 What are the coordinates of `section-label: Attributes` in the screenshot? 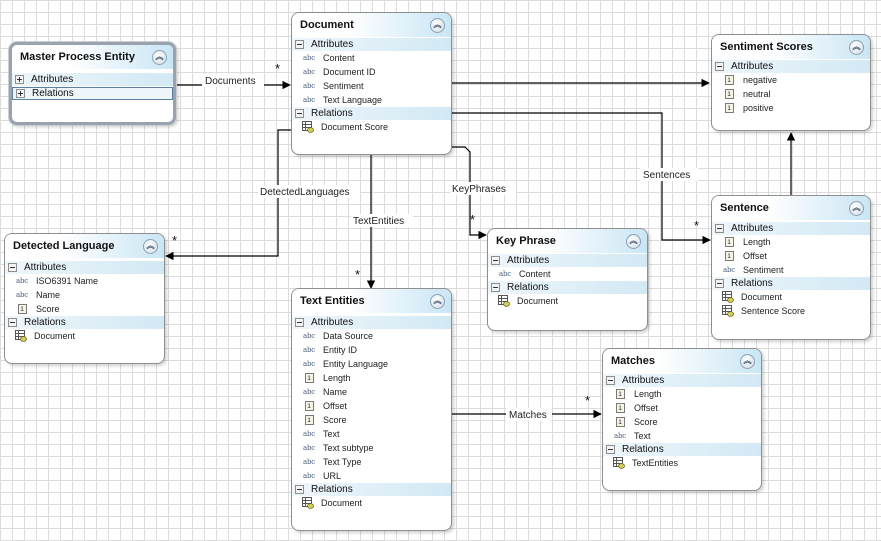 It's located at (752, 66).